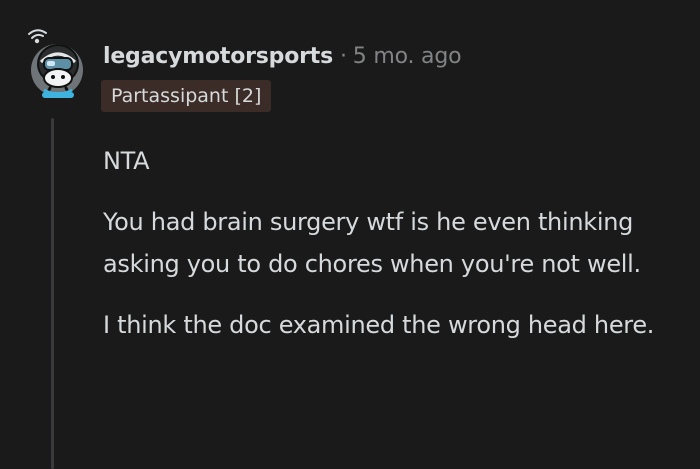  I want to click on user-avatar, so click(56, 64).